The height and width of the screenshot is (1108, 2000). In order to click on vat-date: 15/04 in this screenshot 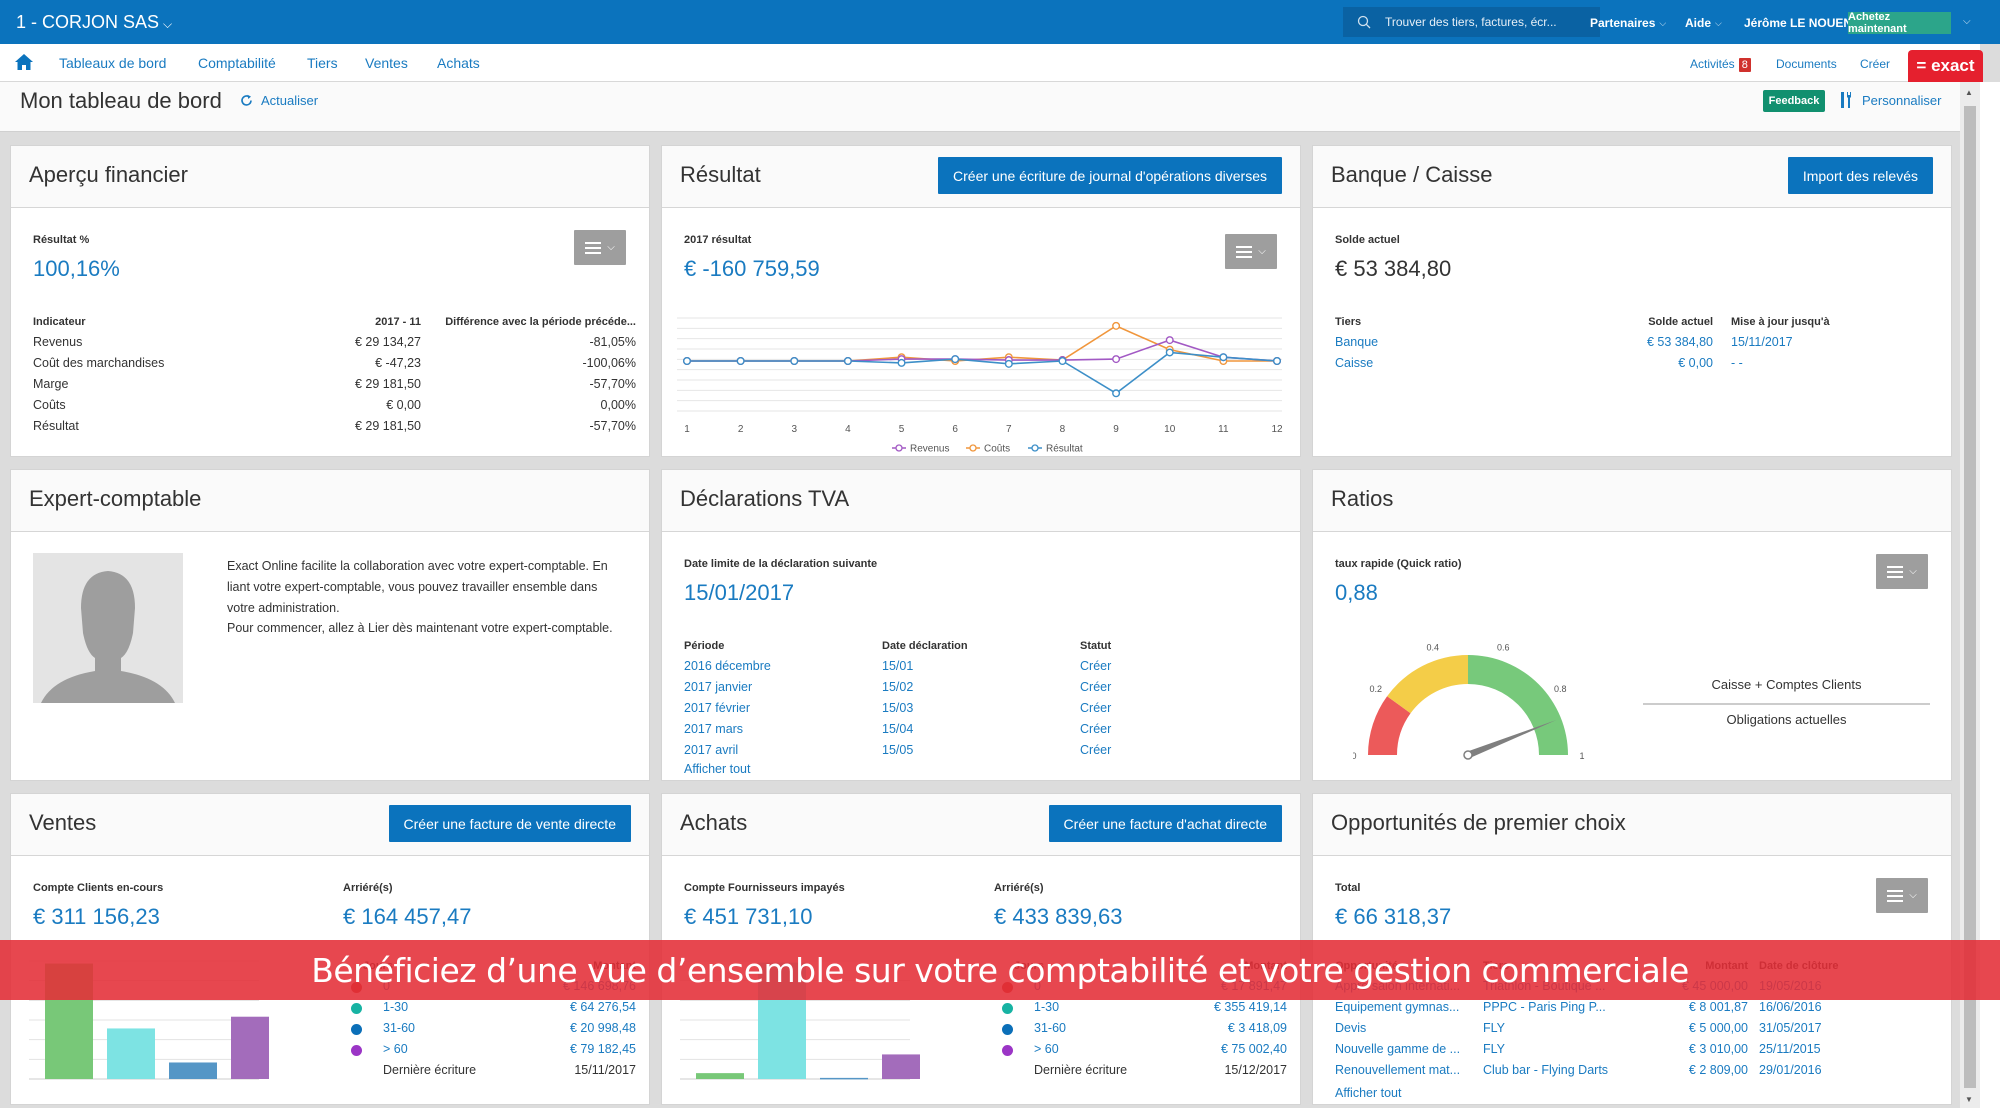, I will do `click(897, 729)`.